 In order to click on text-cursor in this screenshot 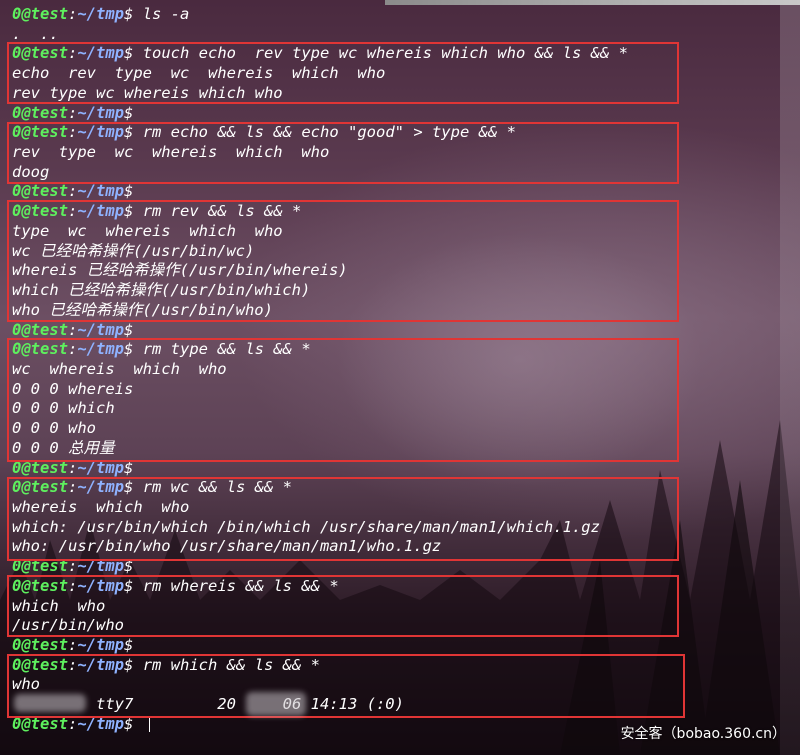, I will do `click(149, 724)`.